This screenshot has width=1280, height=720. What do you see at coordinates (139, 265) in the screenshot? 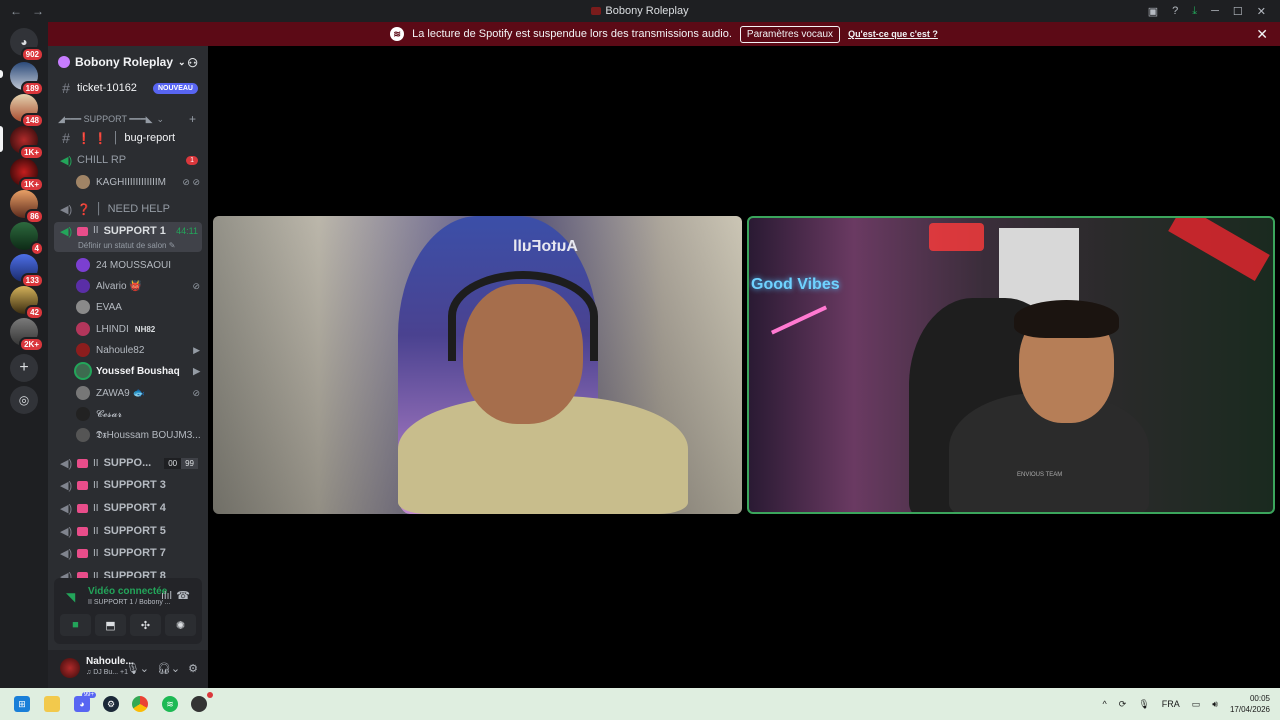
I see `voice-member: 24 MOUSSAOUI` at bounding box center [139, 265].